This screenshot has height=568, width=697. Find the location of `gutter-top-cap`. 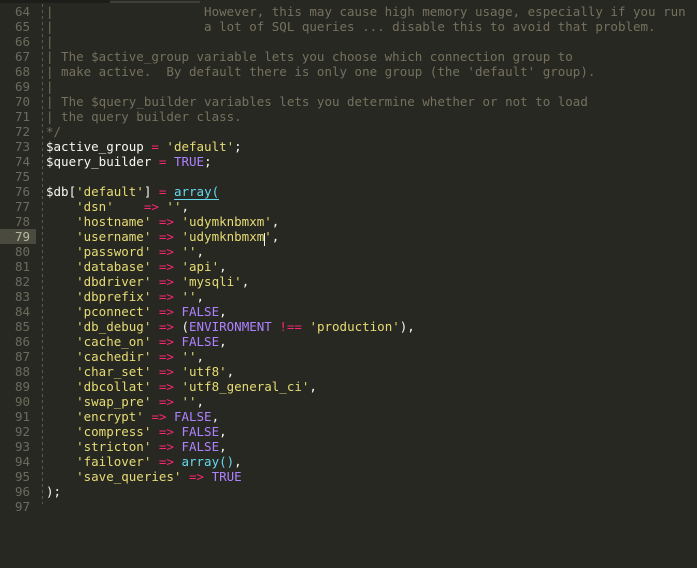

gutter-top-cap is located at coordinates (55, 1).